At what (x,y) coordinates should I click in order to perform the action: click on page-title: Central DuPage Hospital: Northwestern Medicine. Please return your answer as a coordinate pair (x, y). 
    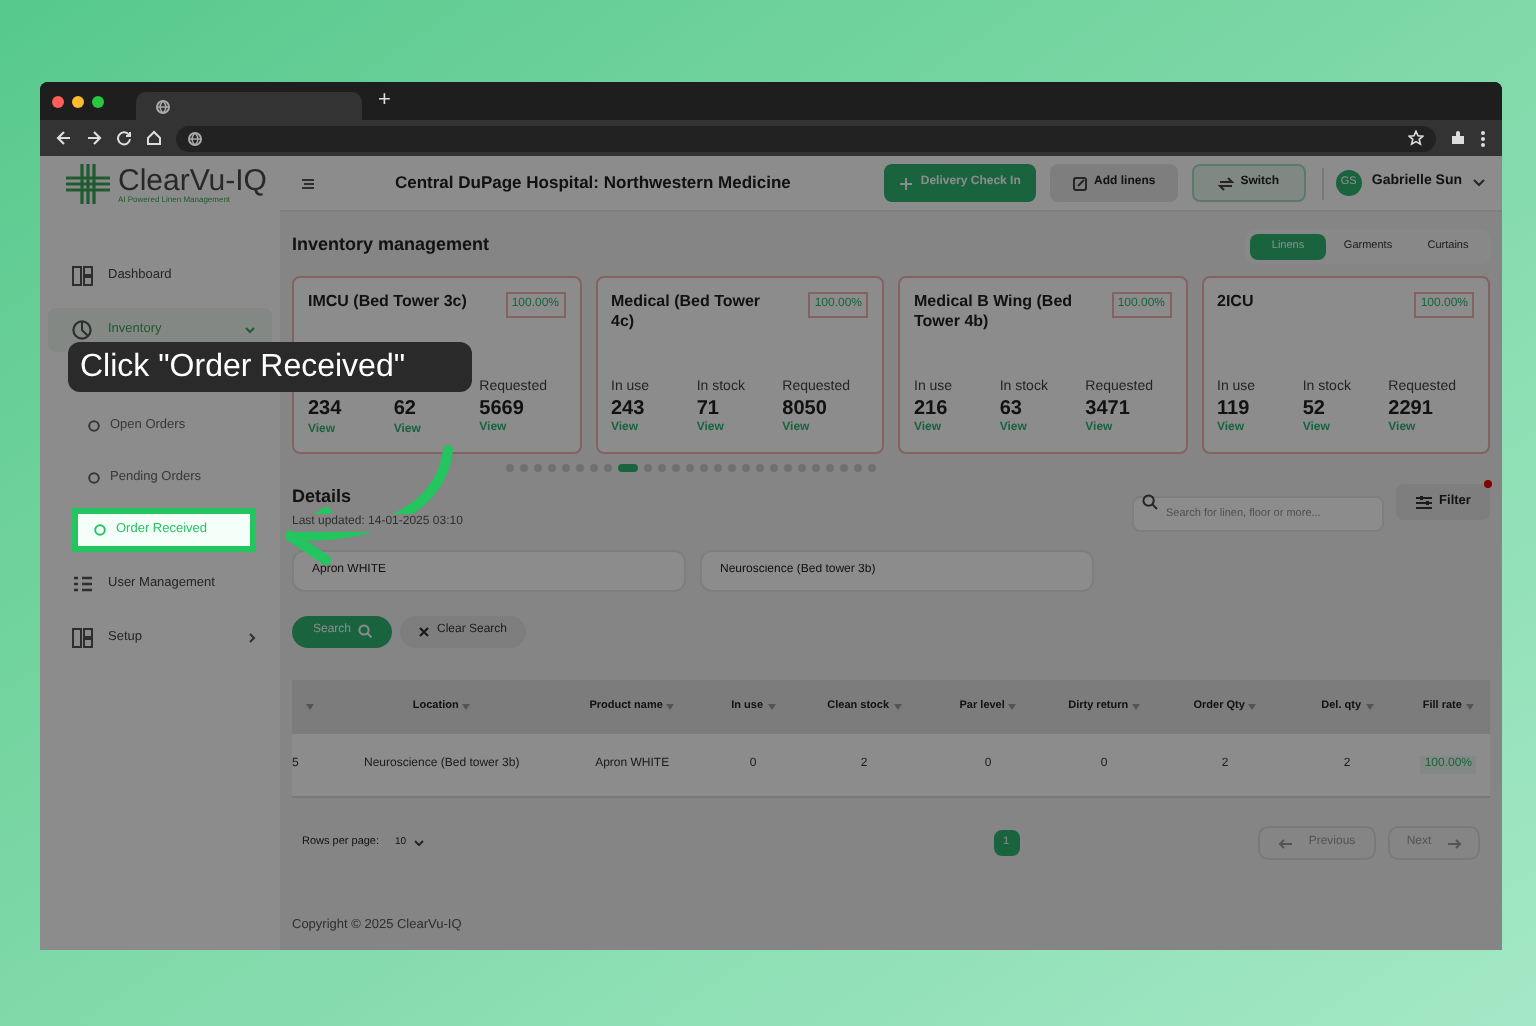
    Looking at the image, I should click on (592, 183).